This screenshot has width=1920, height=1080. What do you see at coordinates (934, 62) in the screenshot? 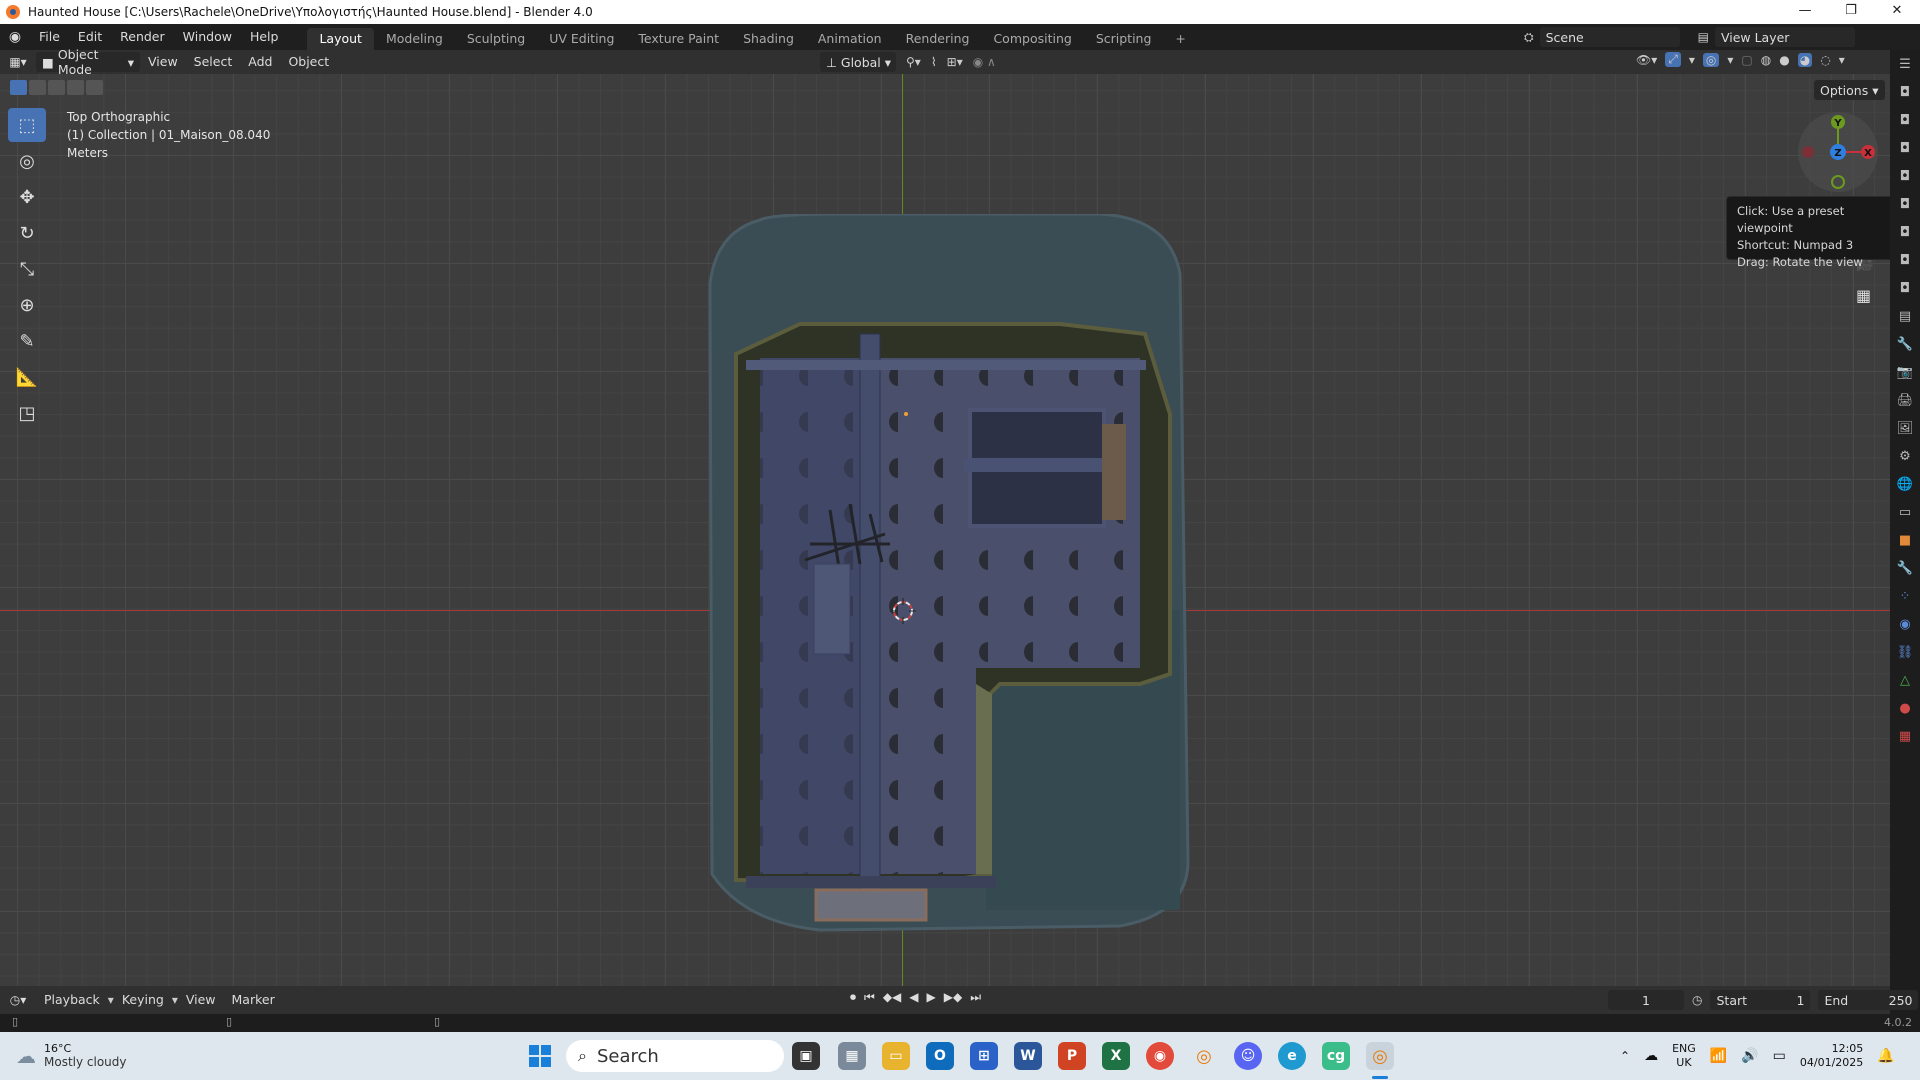
I see `snap-icon: ⌇` at bounding box center [934, 62].